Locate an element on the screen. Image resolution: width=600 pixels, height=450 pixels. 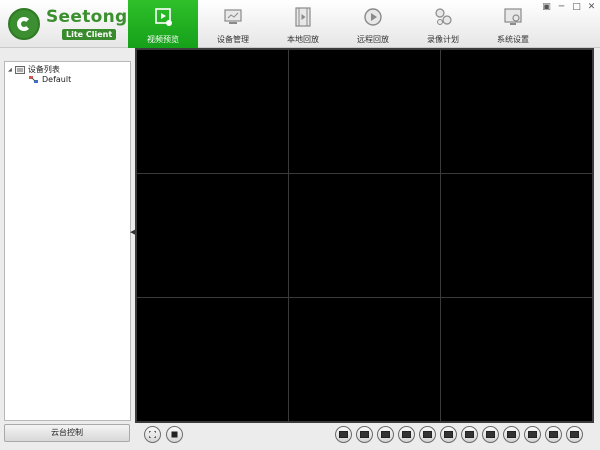
tab-record-plan: 录像计划 is located at coordinates (443, 24).